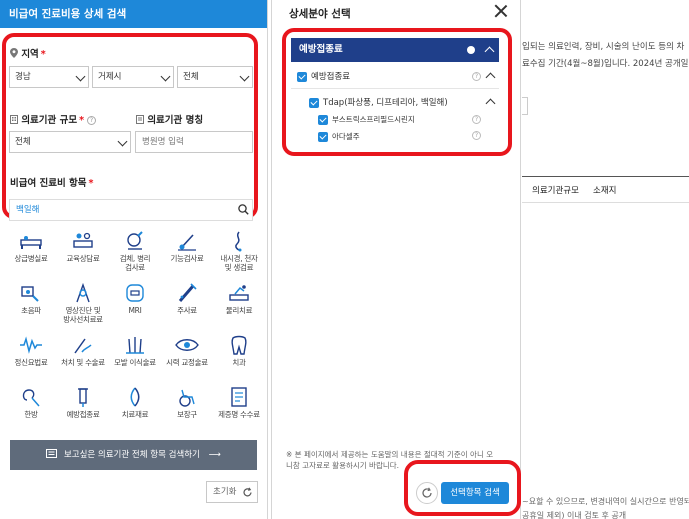 The image size is (689, 519). I want to click on search-selected-button: 선택항목 검색, so click(475, 493).